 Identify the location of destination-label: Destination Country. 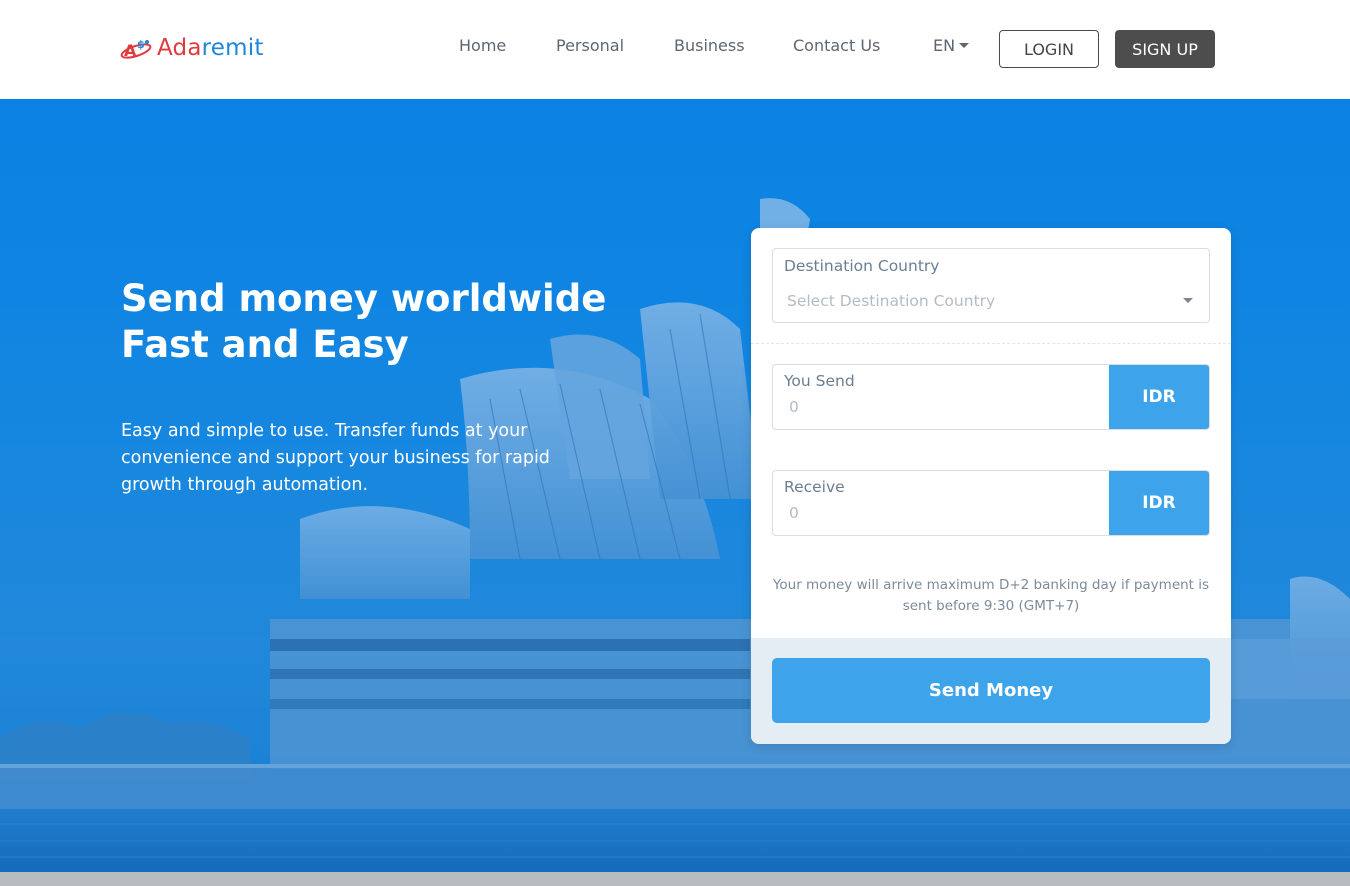
(862, 266).